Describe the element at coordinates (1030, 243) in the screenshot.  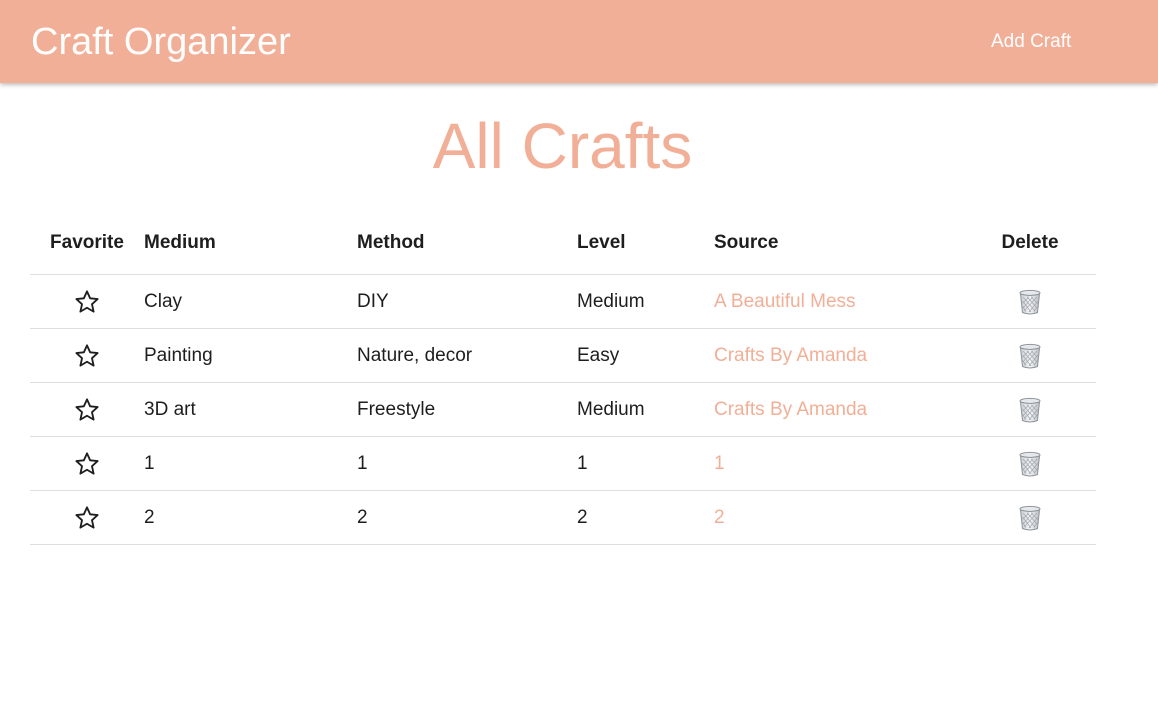
I see `column-header-delete: Delete` at that location.